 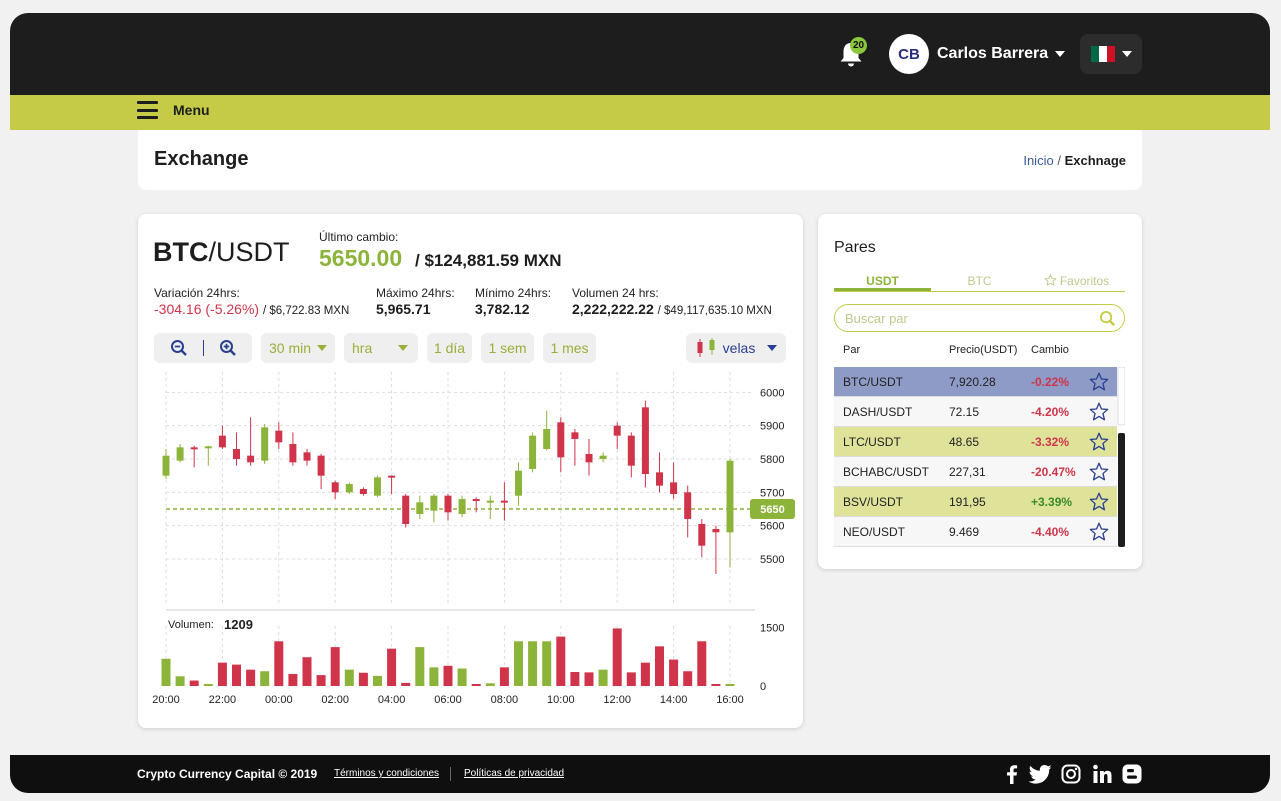 I want to click on interval-select: 30 min, so click(x=298, y=348).